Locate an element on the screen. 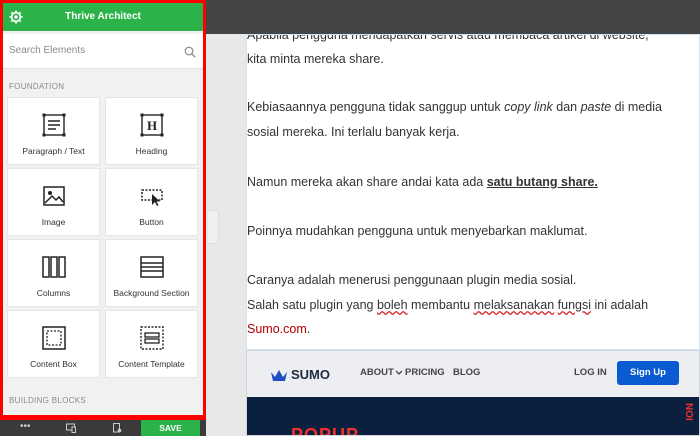  chevron-down-icon is located at coordinates (399, 372).